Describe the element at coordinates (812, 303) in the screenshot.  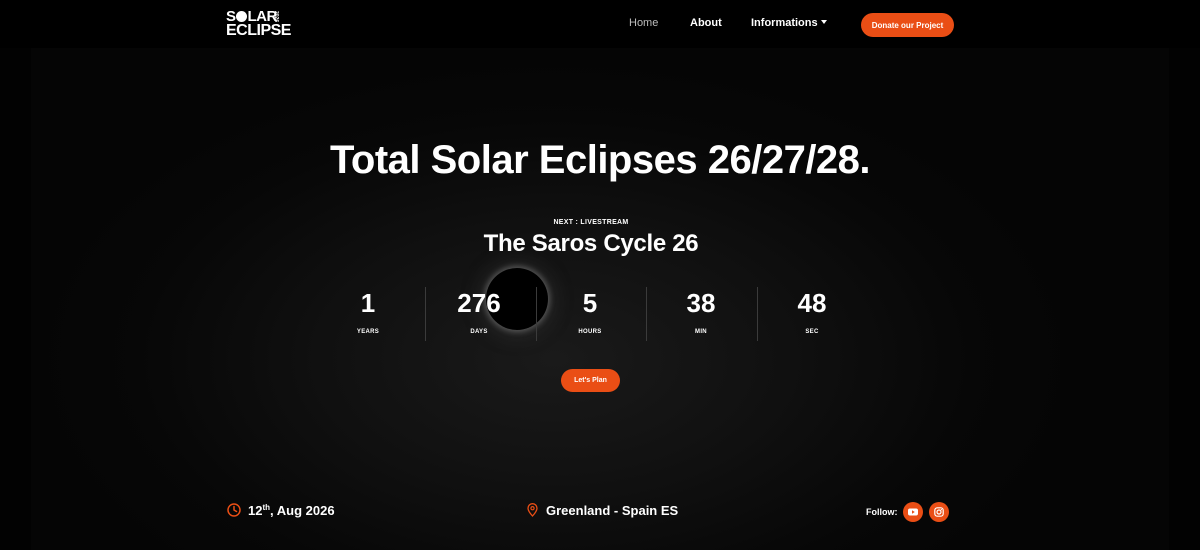
I see `countdown-value: 48` at that location.